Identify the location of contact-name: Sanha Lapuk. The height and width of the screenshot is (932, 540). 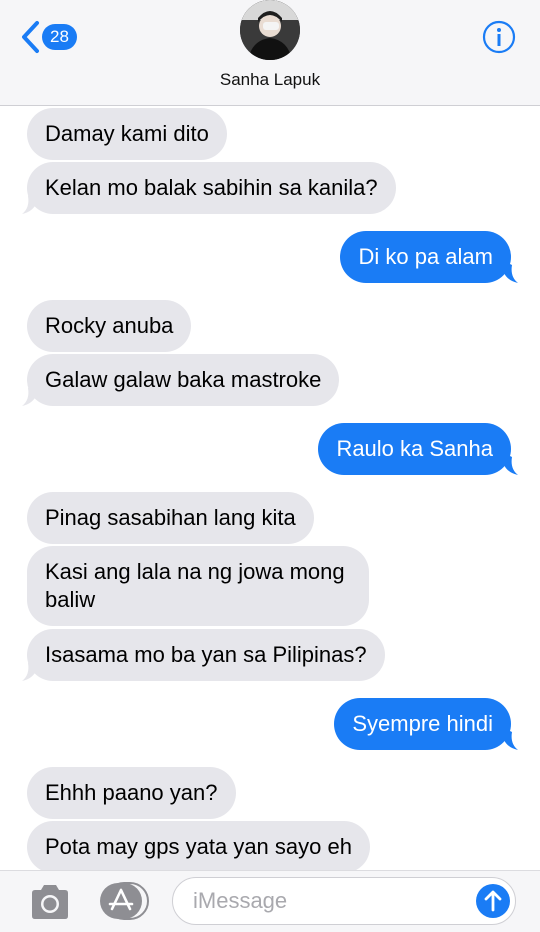
(270, 80).